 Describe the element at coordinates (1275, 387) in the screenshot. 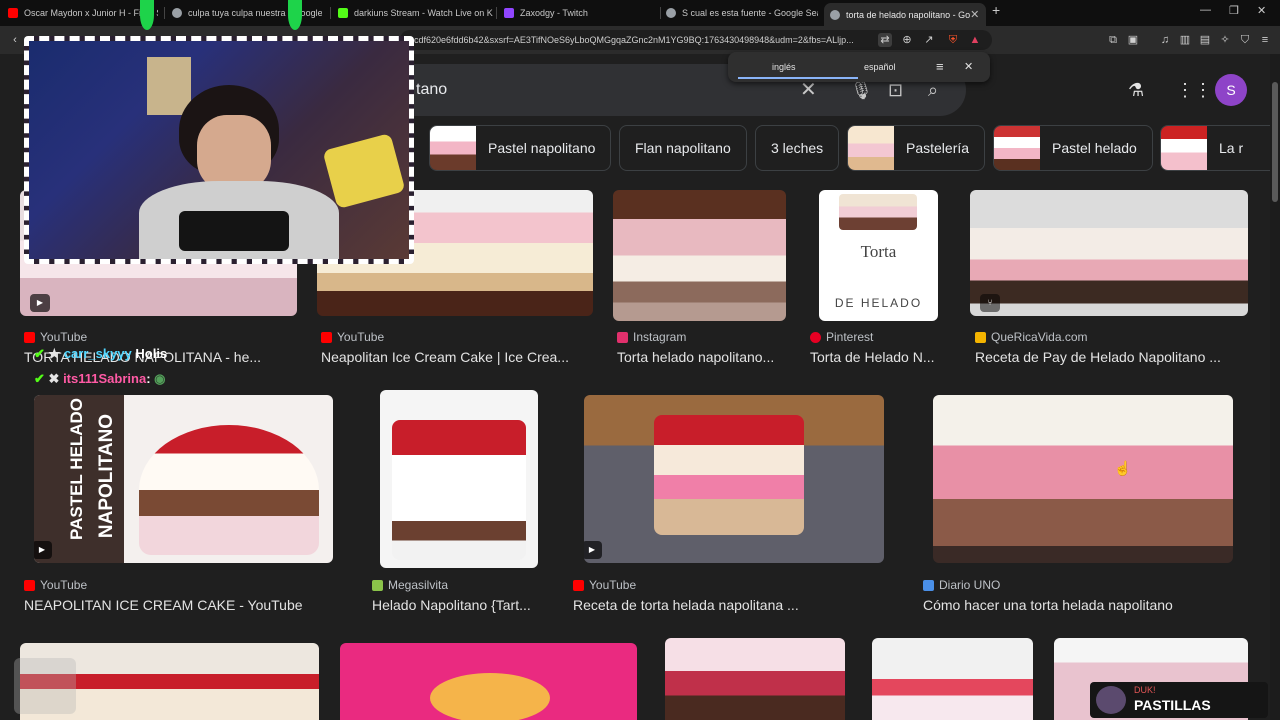

I see `page-scrollbar` at that location.